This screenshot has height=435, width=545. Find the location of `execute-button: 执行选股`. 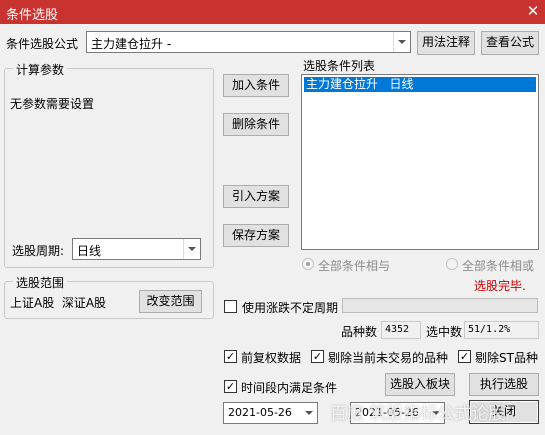

execute-button: 执行选股 is located at coordinates (504, 384).